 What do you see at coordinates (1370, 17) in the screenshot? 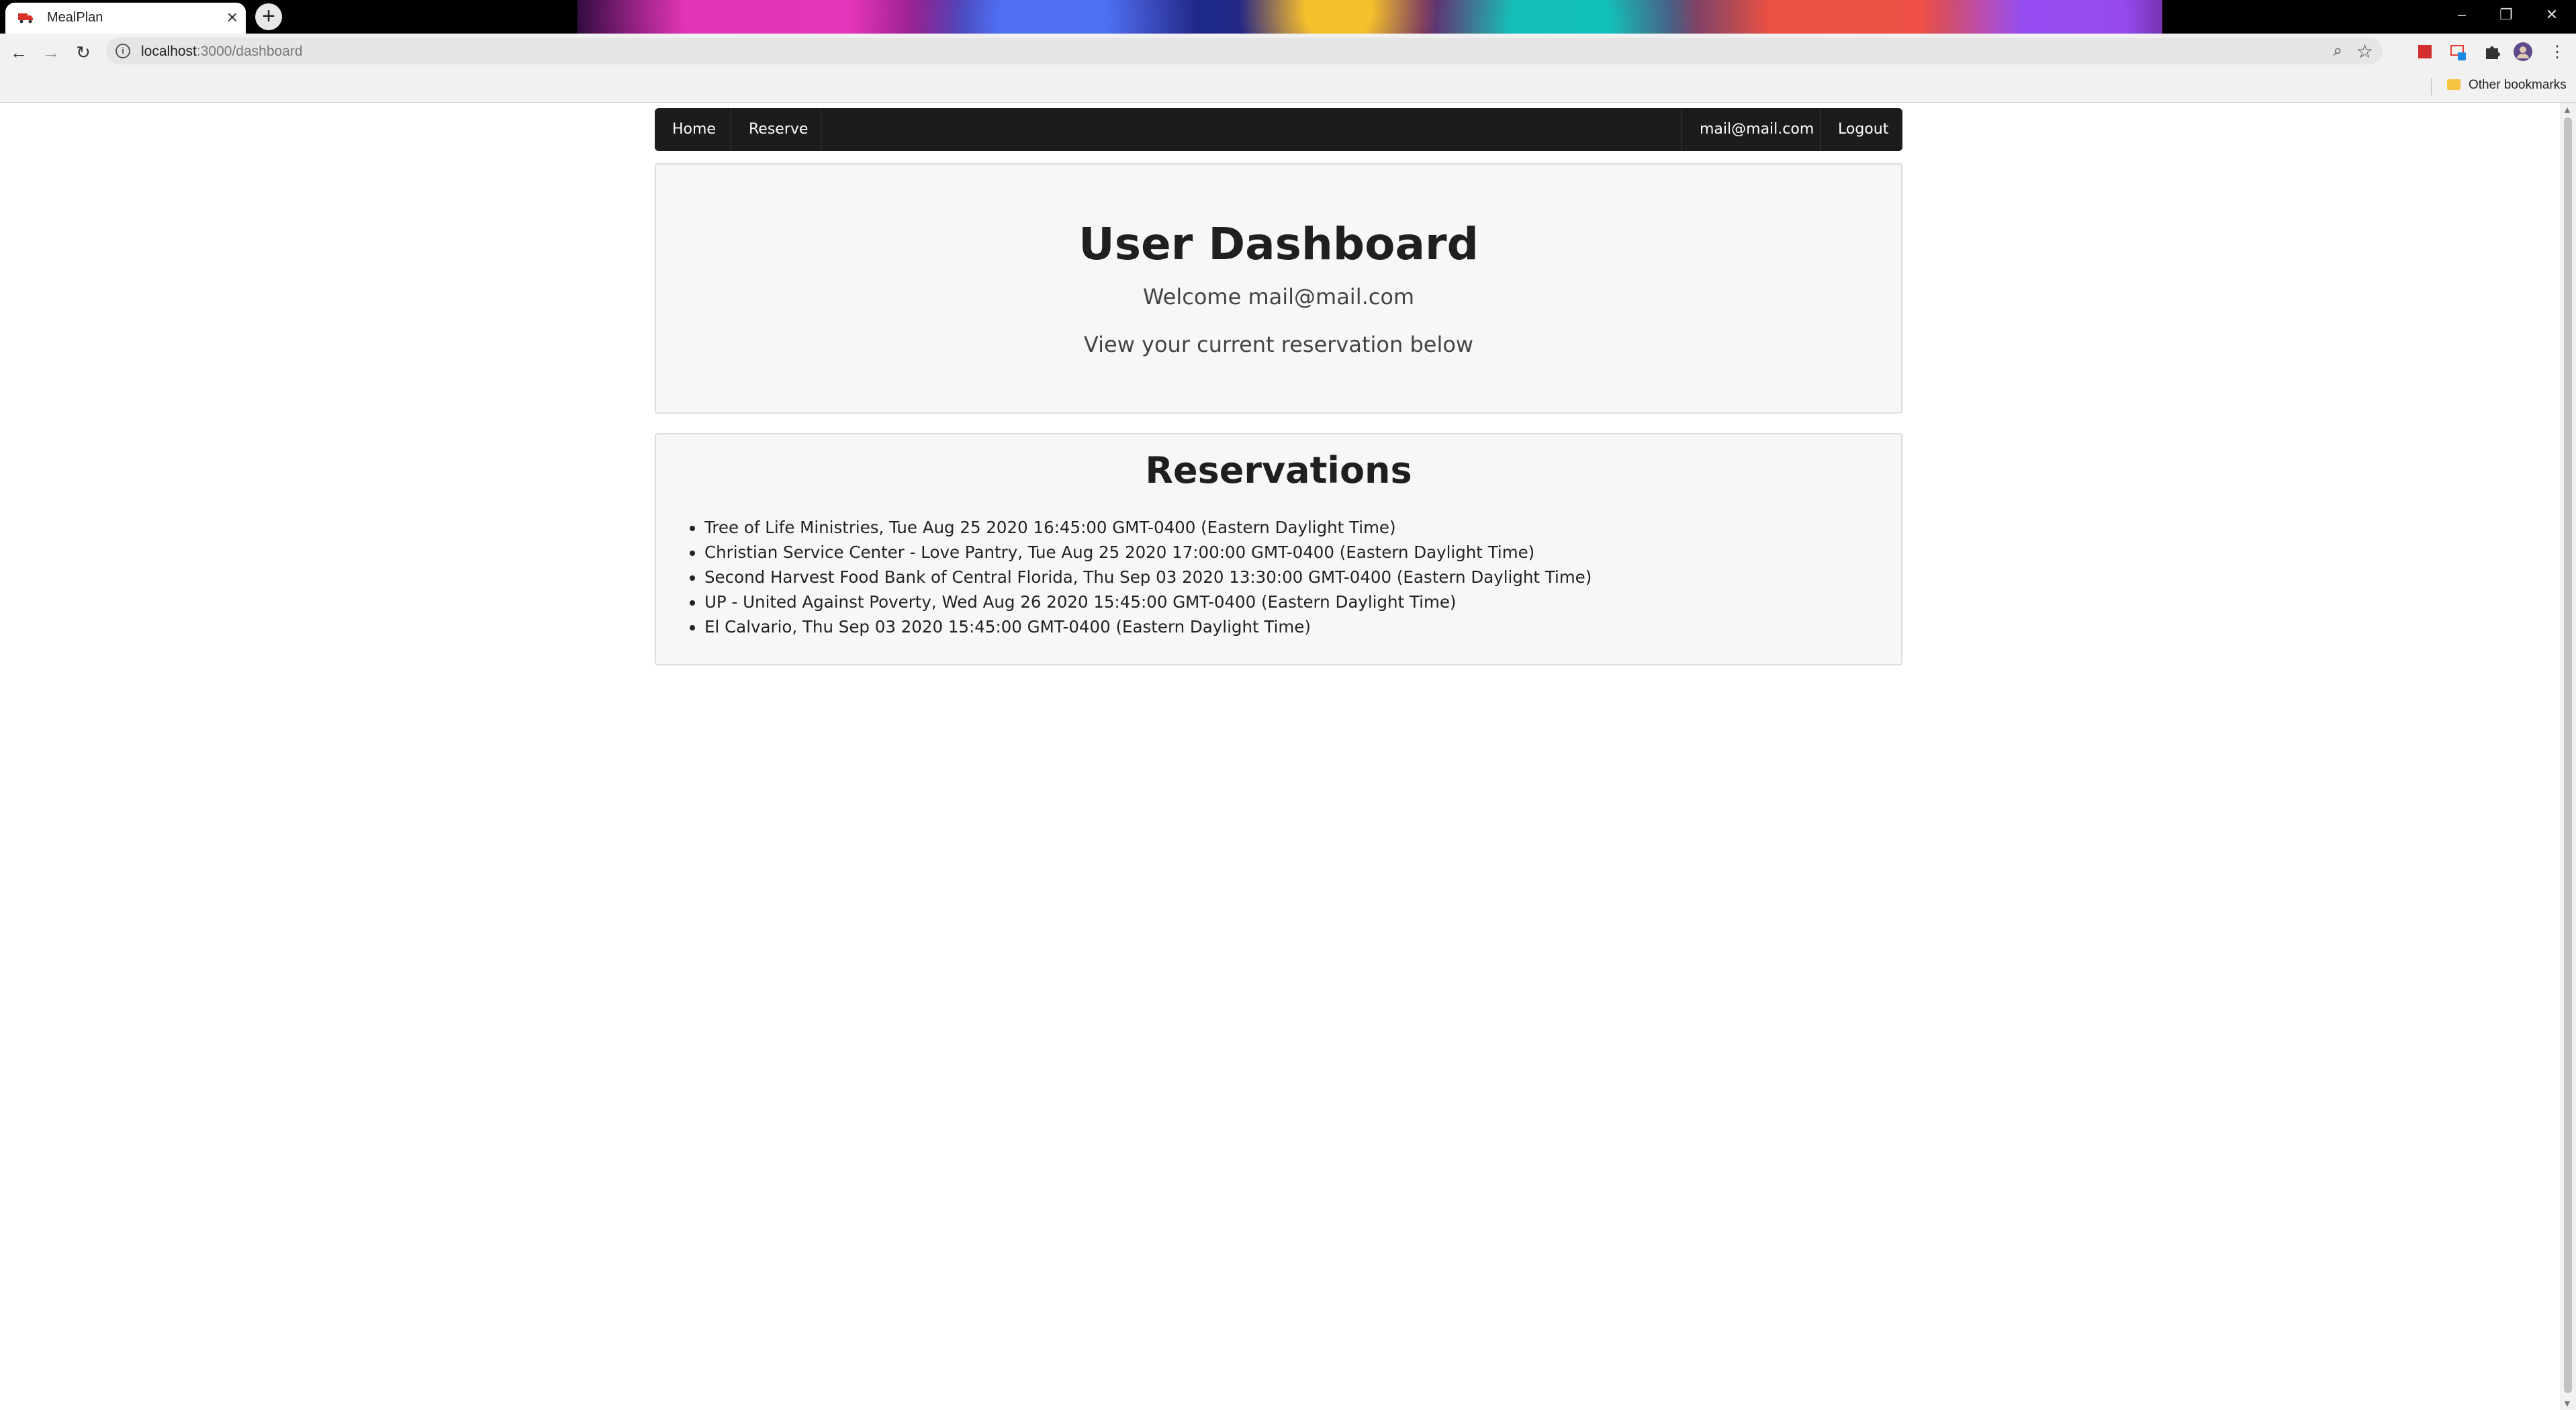
I see `theme-background` at bounding box center [1370, 17].